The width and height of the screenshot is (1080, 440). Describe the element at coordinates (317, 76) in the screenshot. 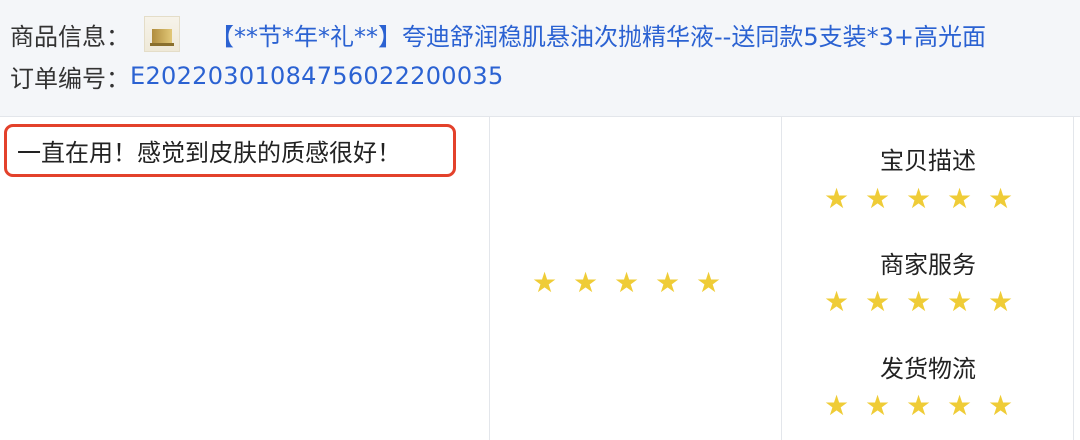

I see `order-number-link: E20220301084756022200035` at that location.